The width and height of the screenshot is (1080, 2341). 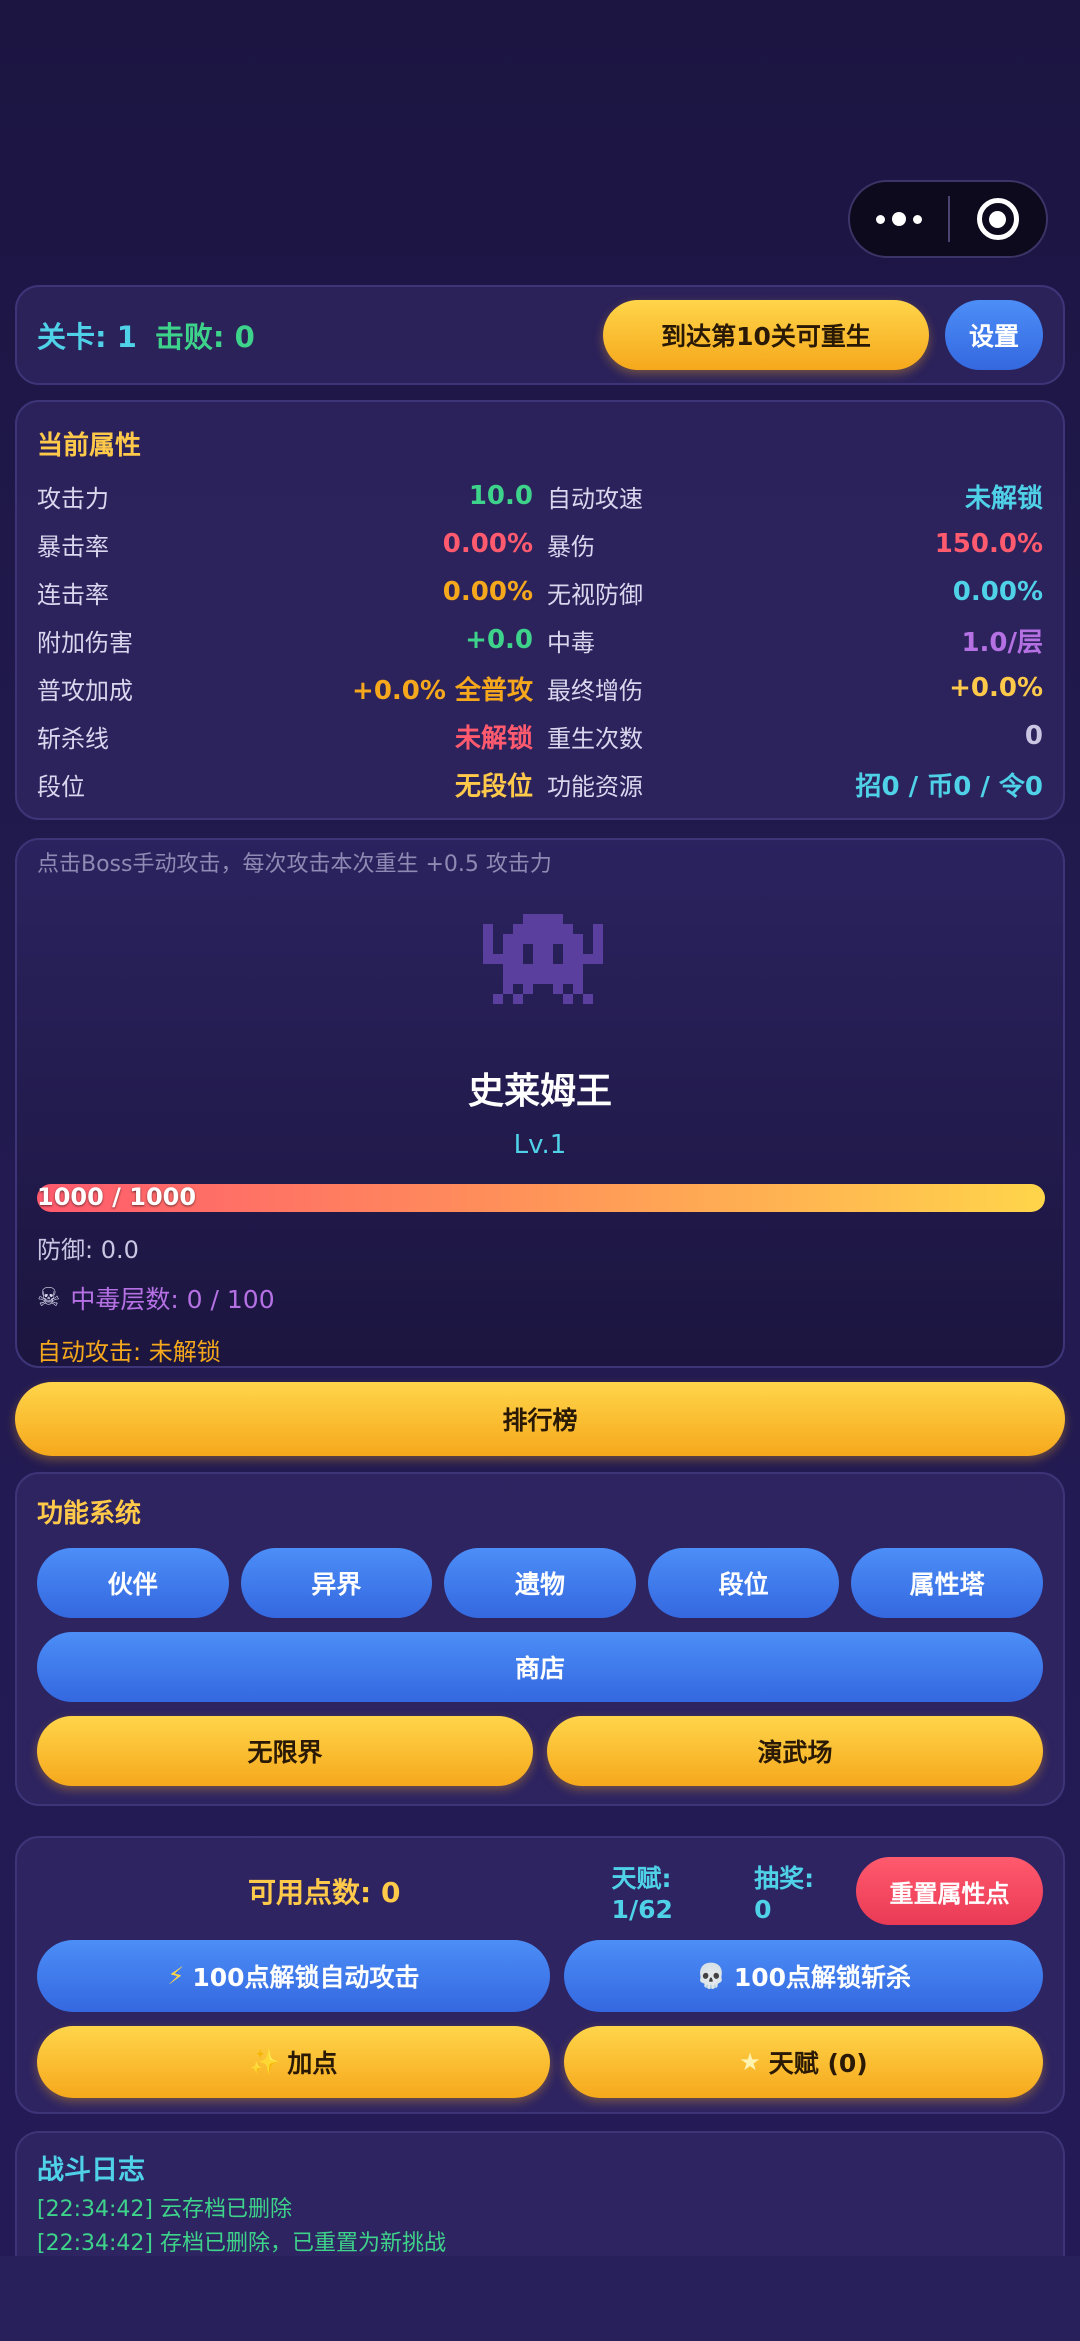 I want to click on battle-log-title: 战斗日志, so click(x=91, y=2170).